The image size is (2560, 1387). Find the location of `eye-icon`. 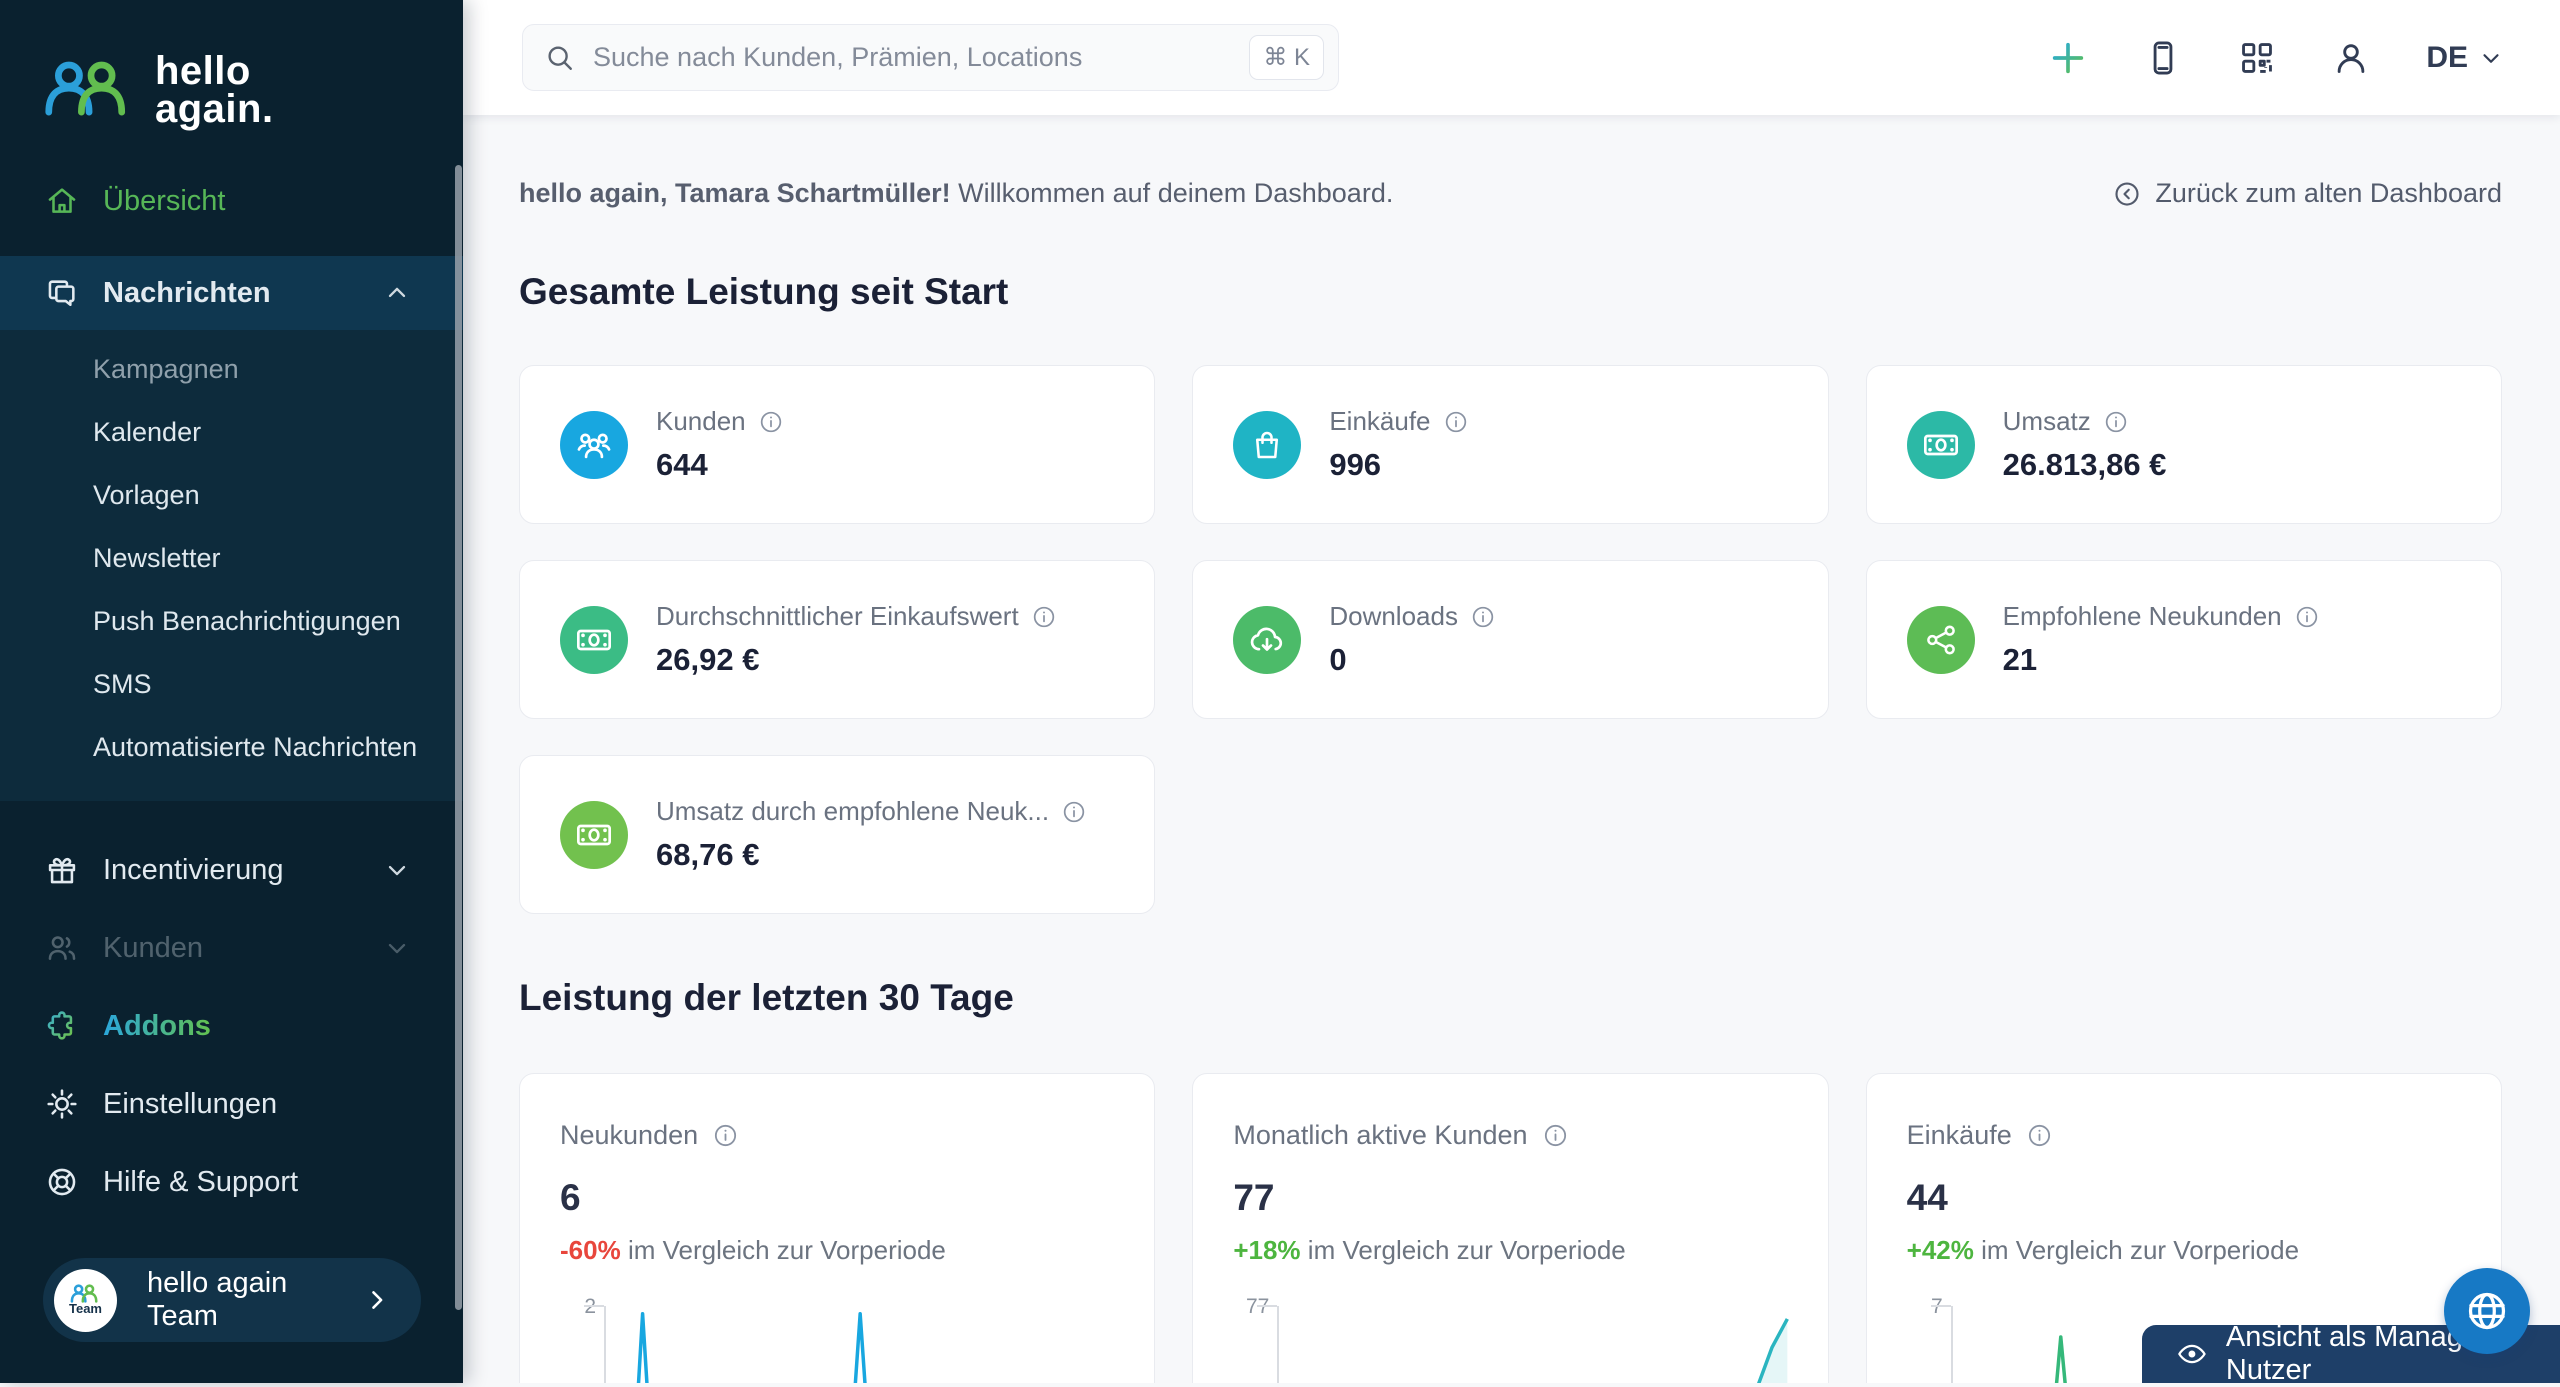

eye-icon is located at coordinates (2192, 1354).